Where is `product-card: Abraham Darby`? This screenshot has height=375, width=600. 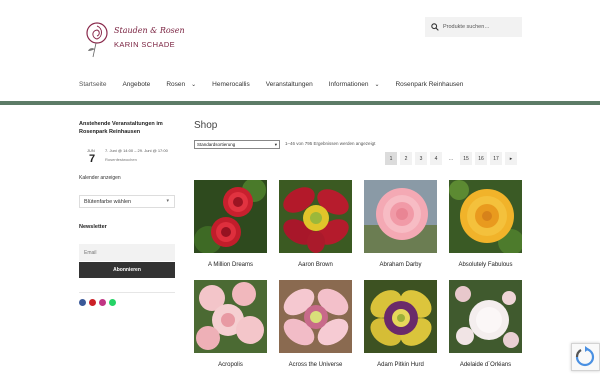 product-card: Abraham Darby is located at coordinates (400, 224).